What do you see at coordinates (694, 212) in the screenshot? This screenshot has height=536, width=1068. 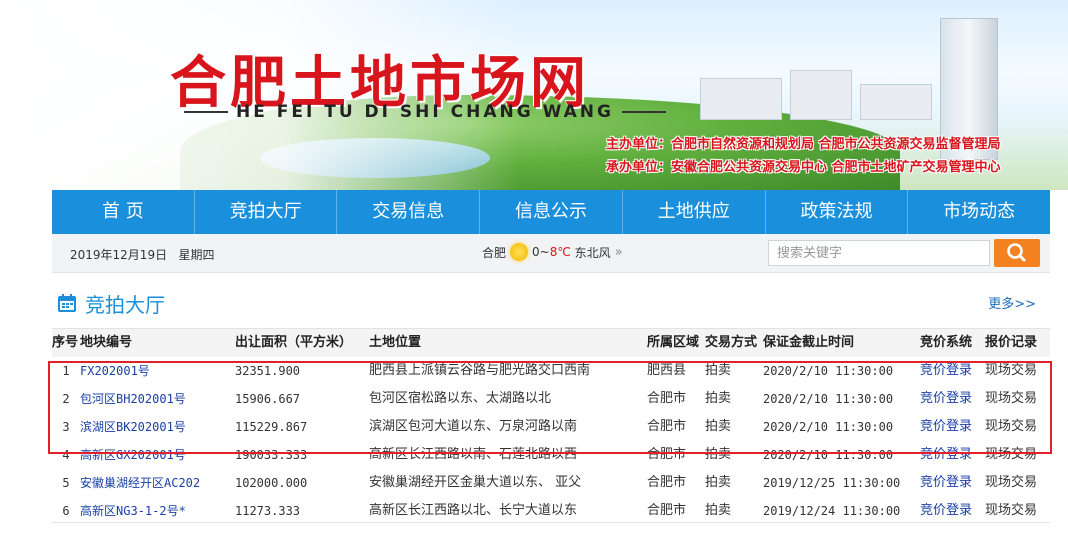 I see `nav-land-supply: 土地供应` at bounding box center [694, 212].